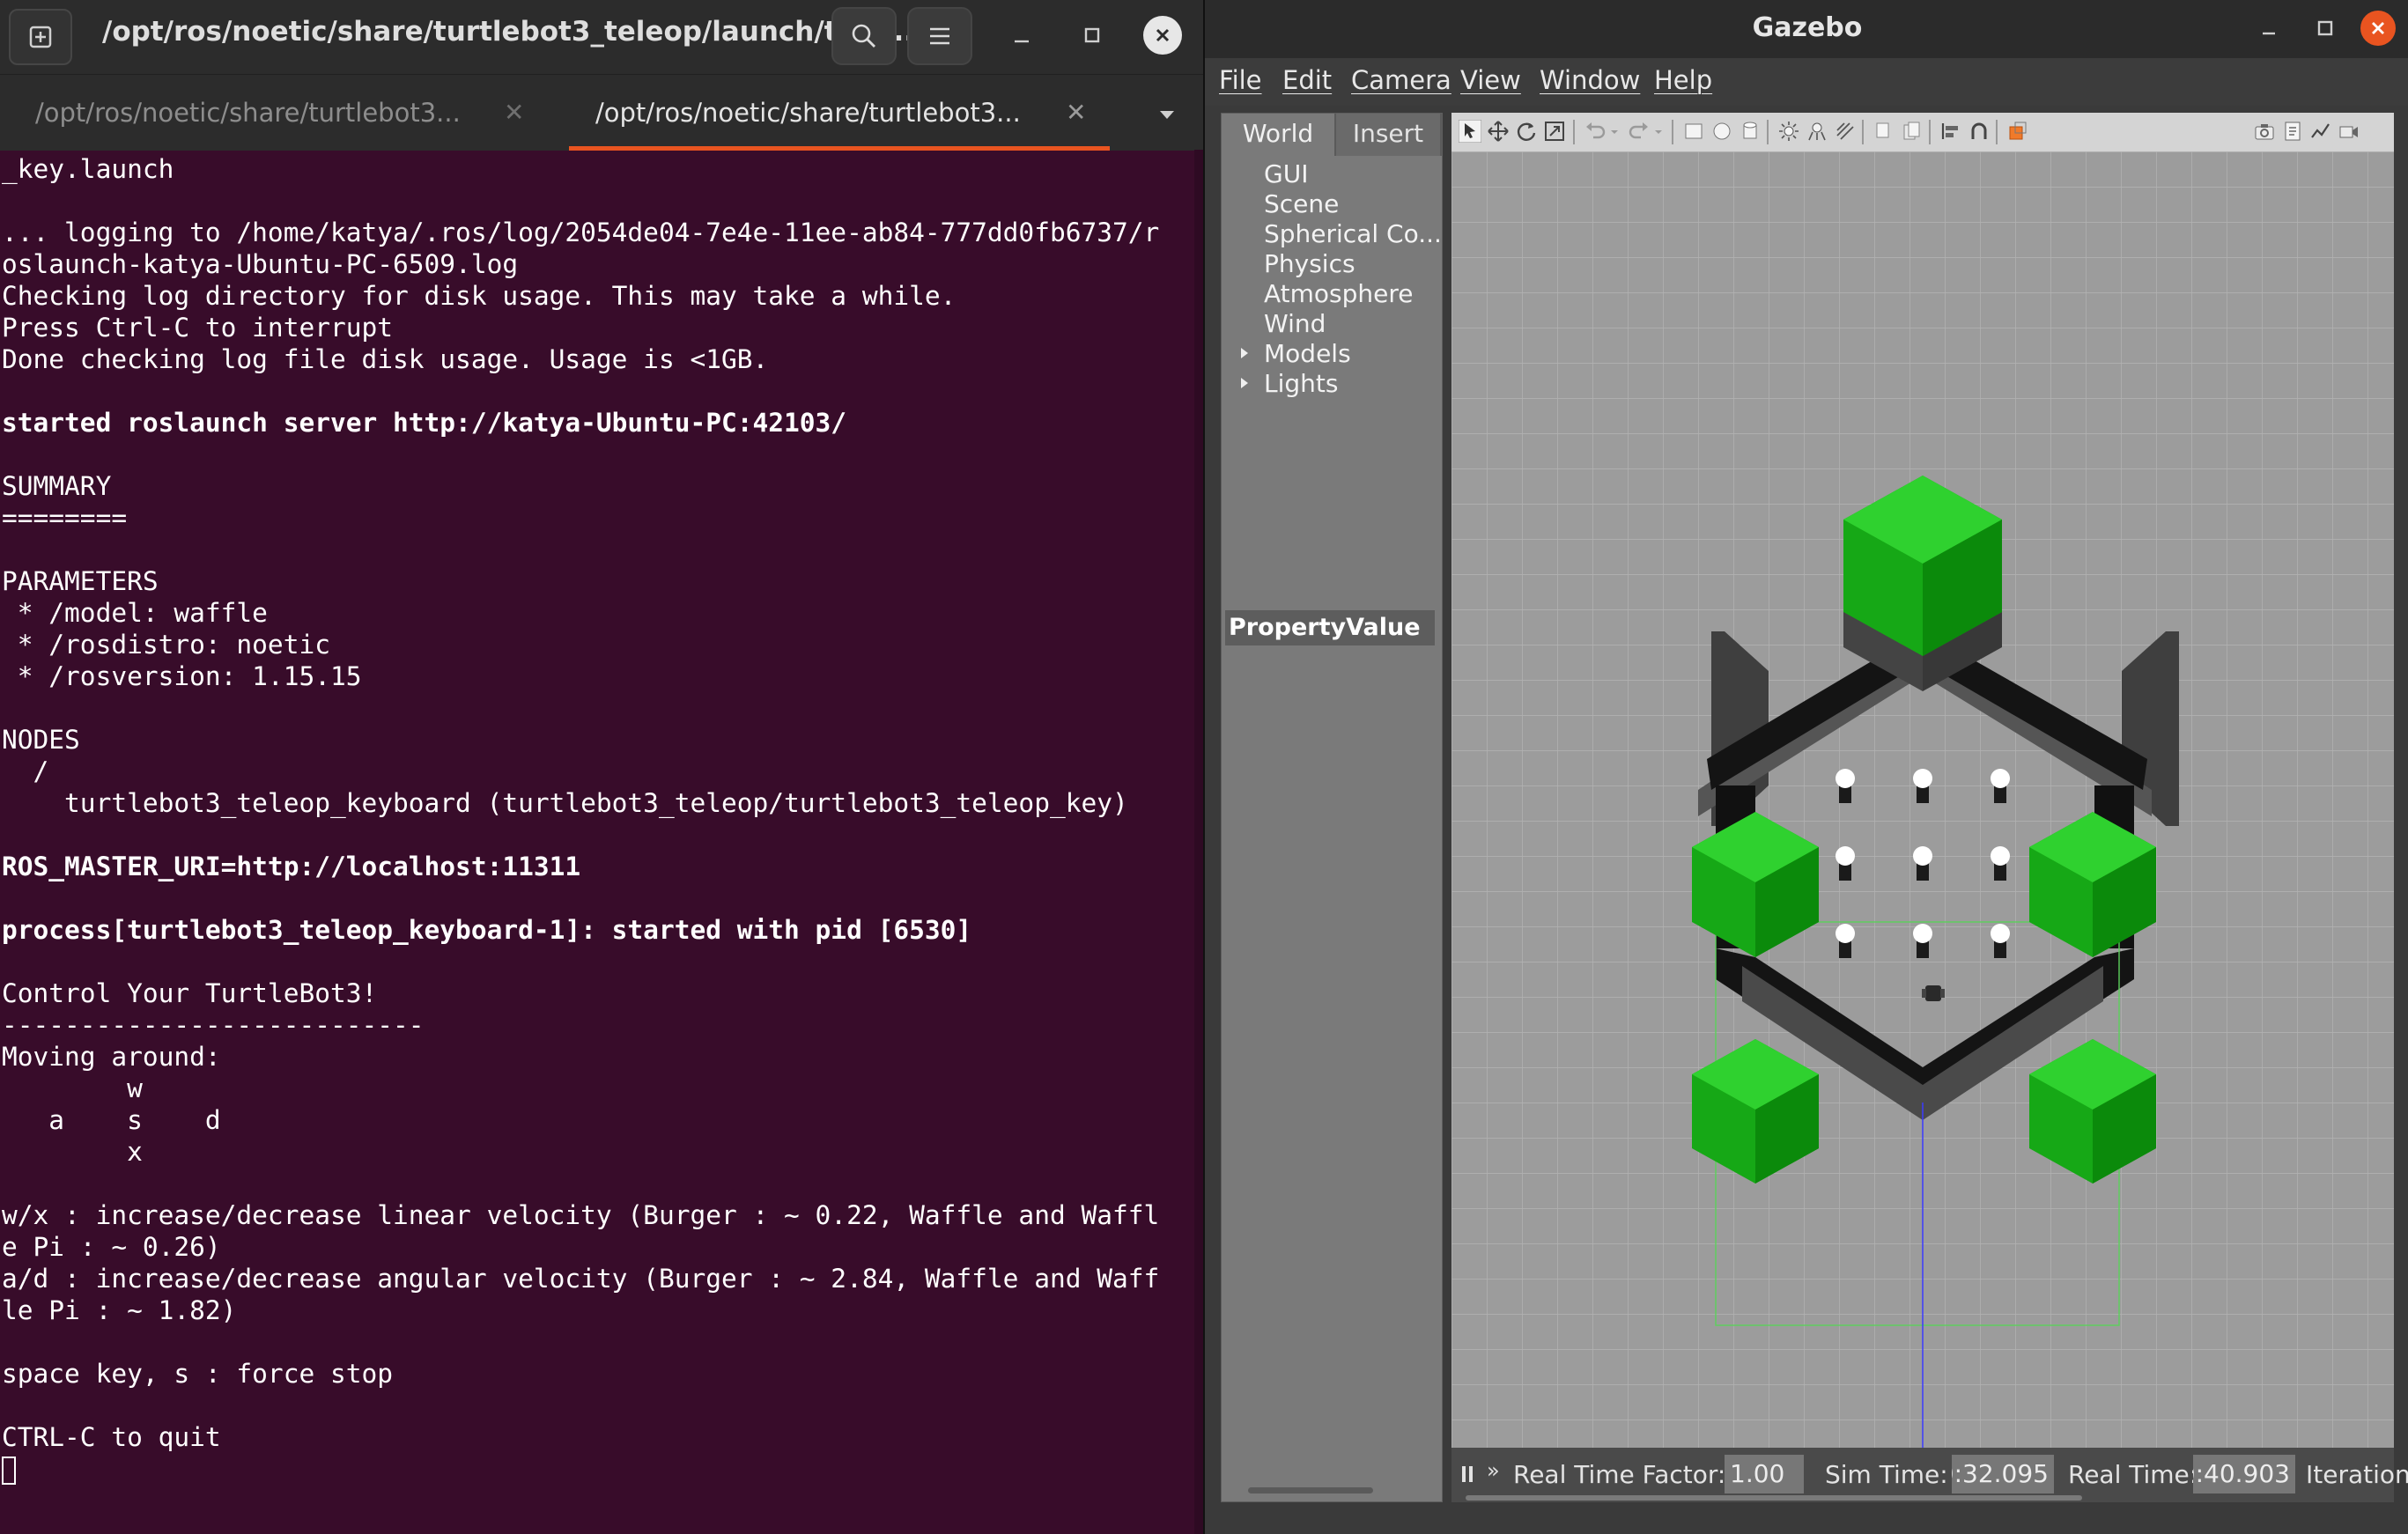 The height and width of the screenshot is (1534, 2408). What do you see at coordinates (1309, 264) in the screenshot?
I see `tree-item-physics: Physics` at bounding box center [1309, 264].